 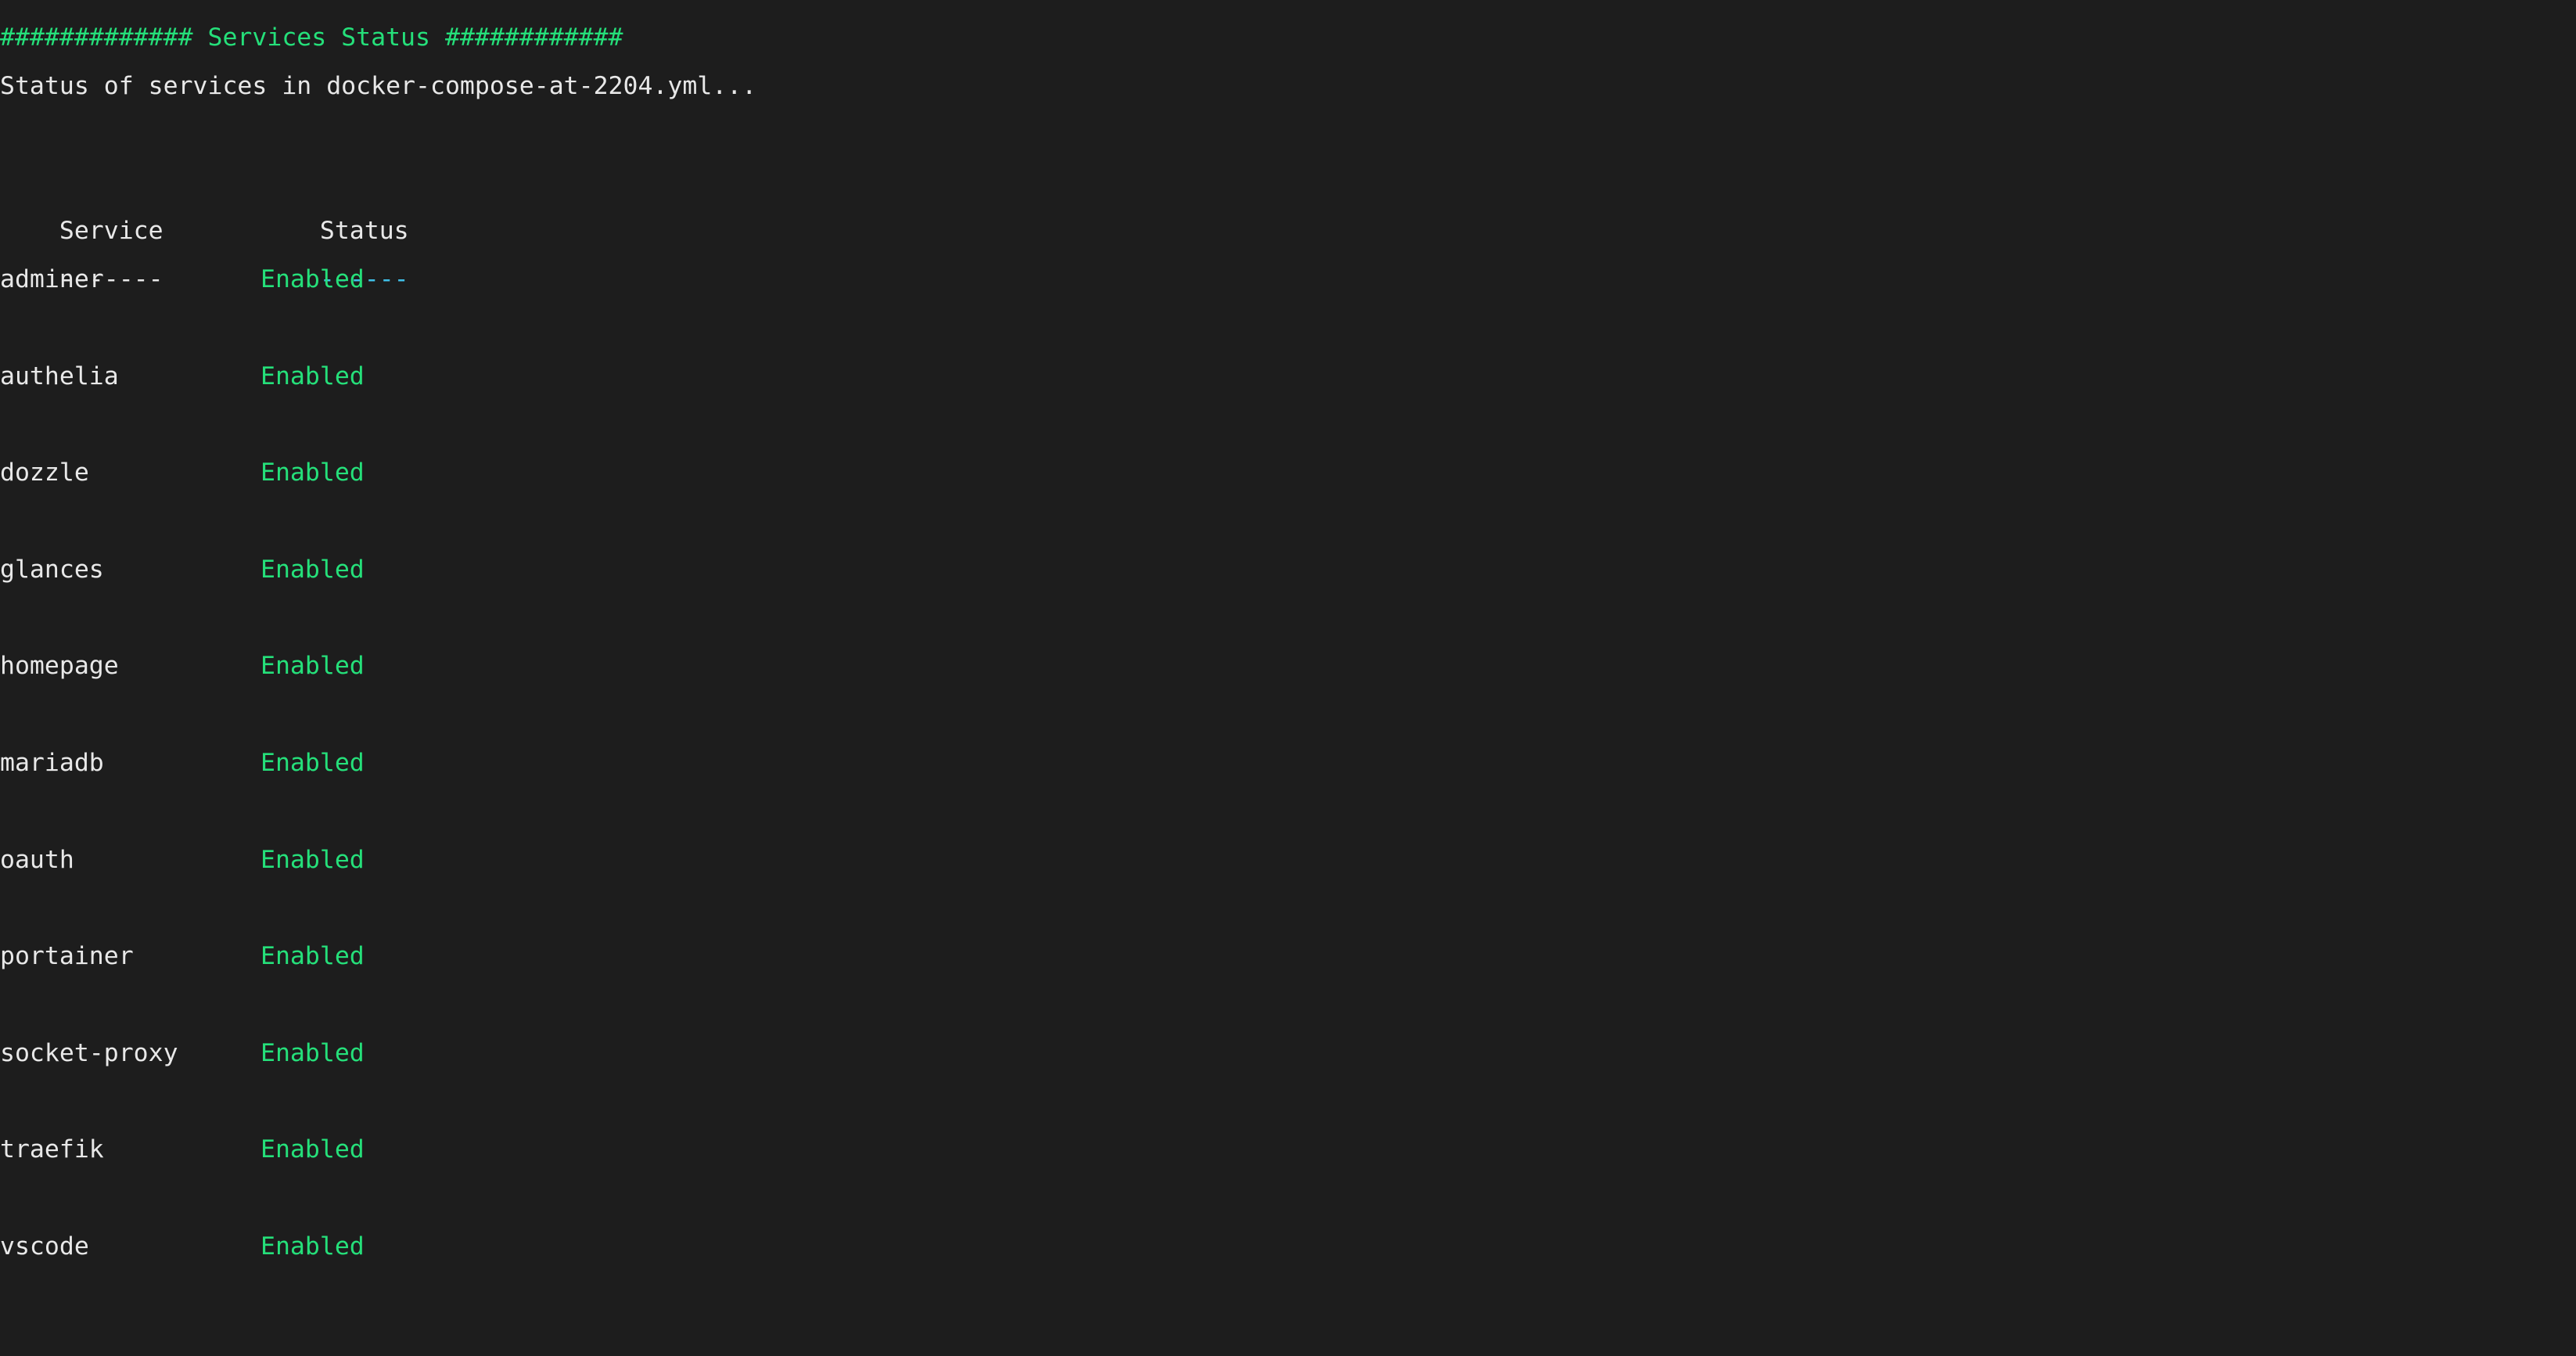 What do you see at coordinates (1288, 570) in the screenshot?
I see `table-row: glances Enabled` at bounding box center [1288, 570].